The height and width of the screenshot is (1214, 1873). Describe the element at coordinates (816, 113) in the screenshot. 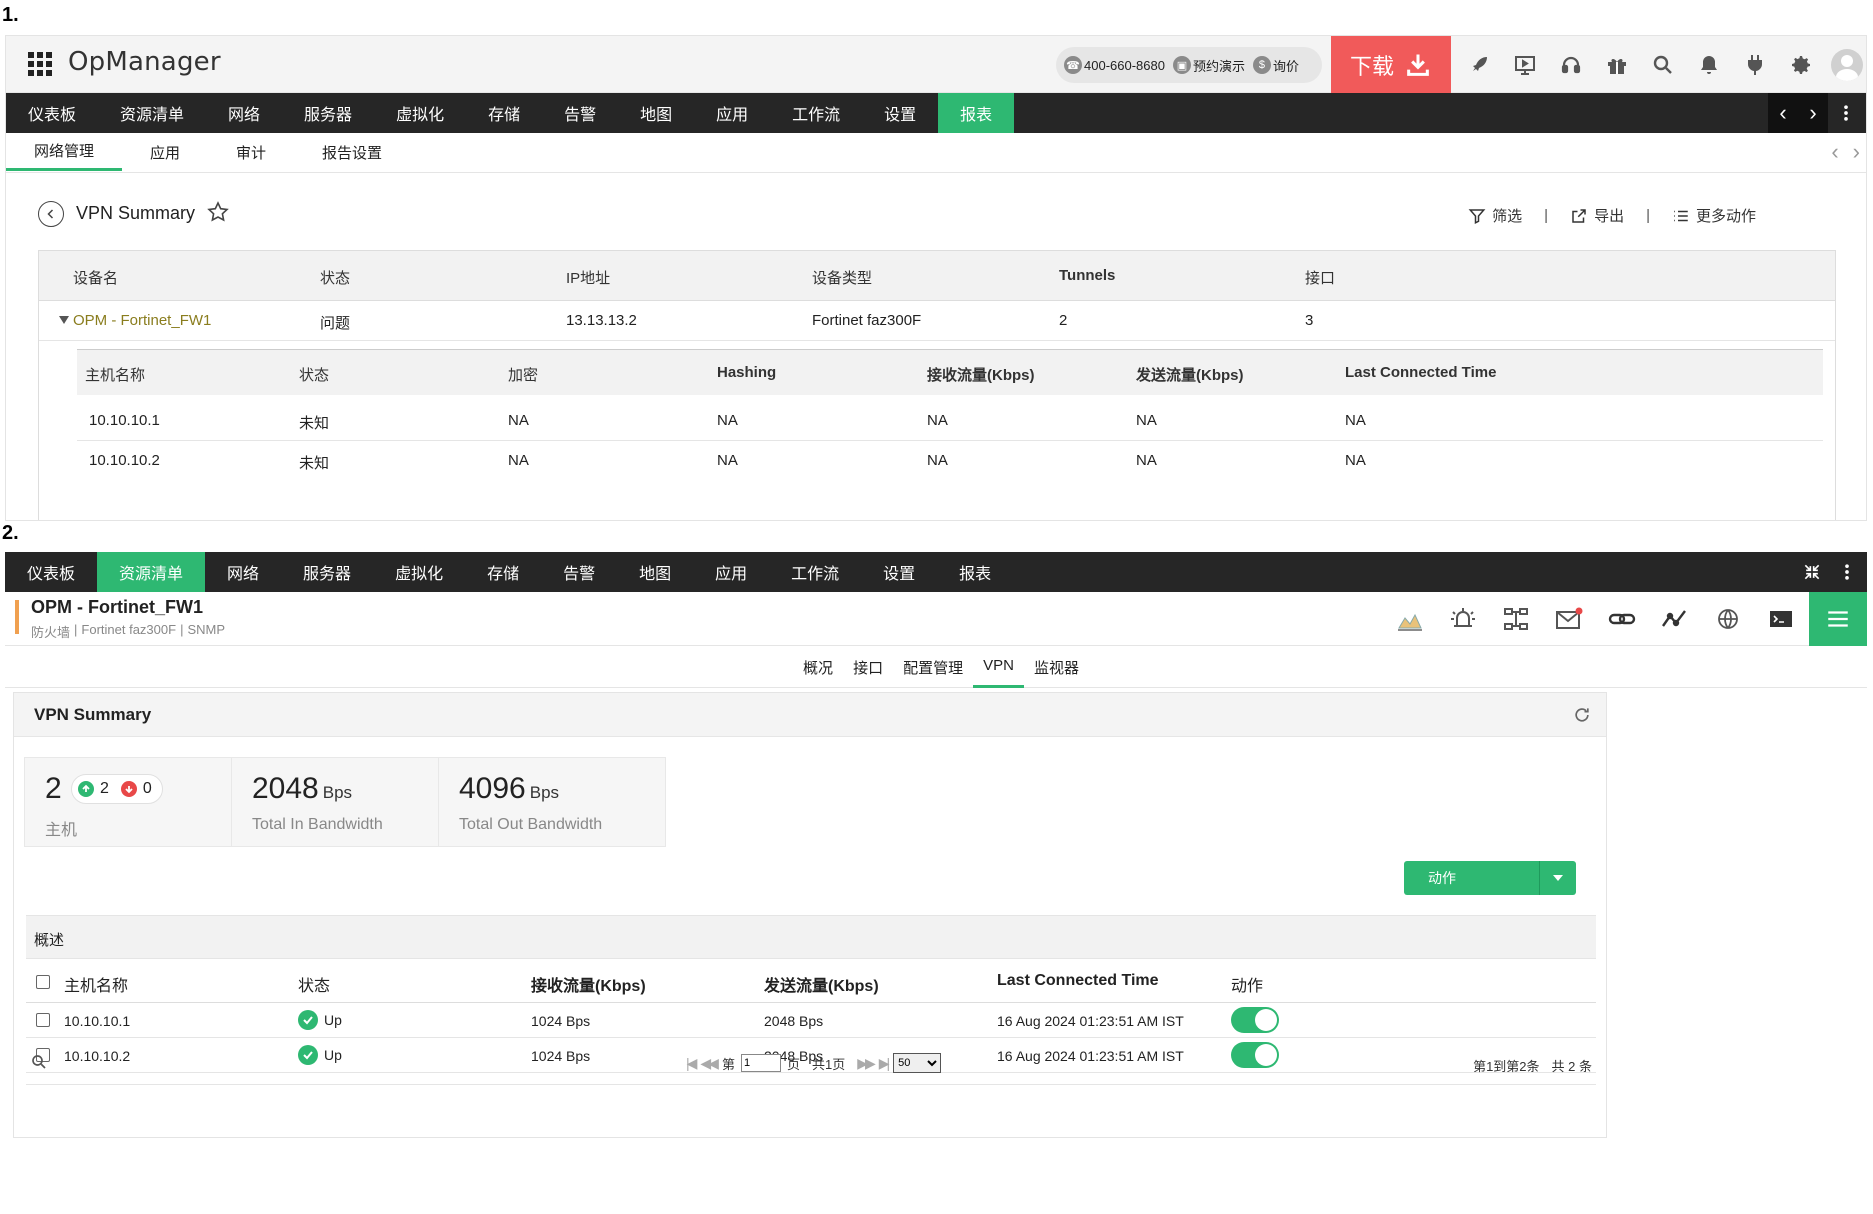

I see `nav1-item-9: 工作流` at that location.